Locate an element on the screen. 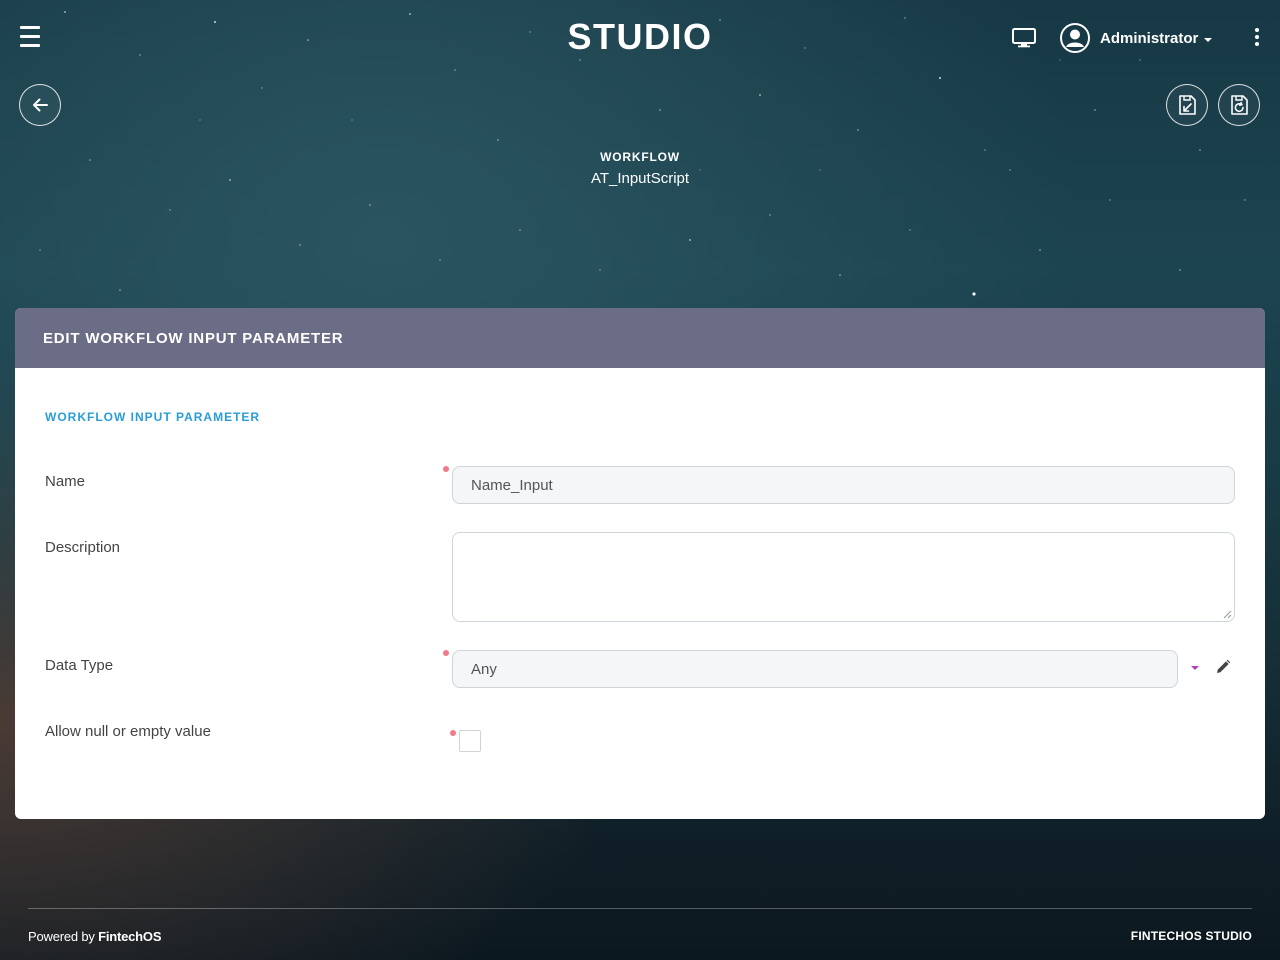  name-input: Name_Input is located at coordinates (843, 485).